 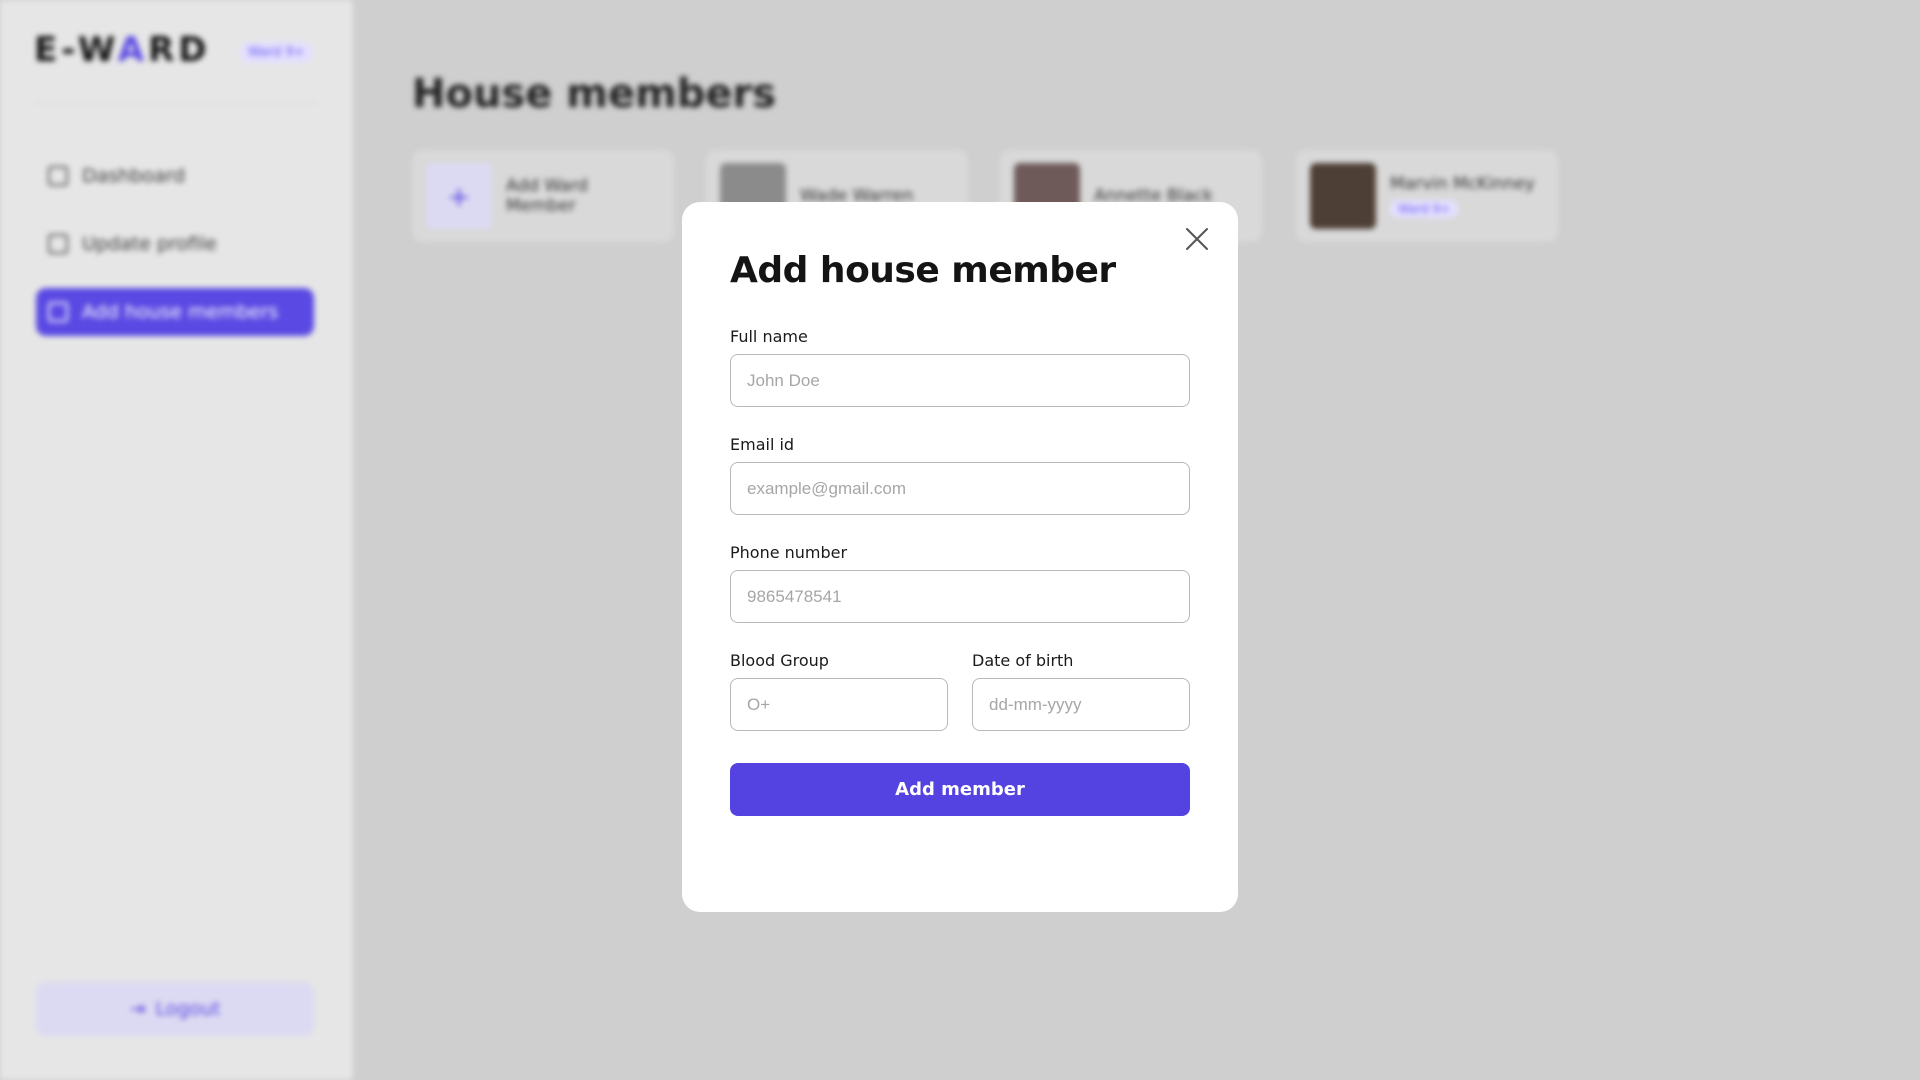 What do you see at coordinates (58, 312) in the screenshot?
I see `user-add-icon` at bounding box center [58, 312].